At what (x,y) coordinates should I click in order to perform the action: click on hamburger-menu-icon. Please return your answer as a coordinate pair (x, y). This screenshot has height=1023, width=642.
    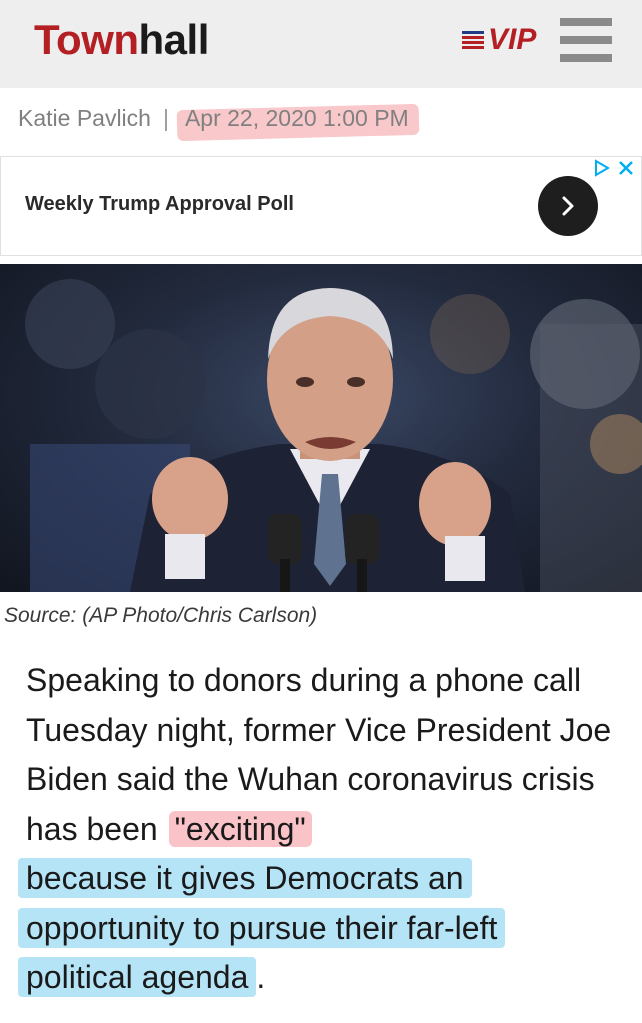
    Looking at the image, I should click on (586, 40).